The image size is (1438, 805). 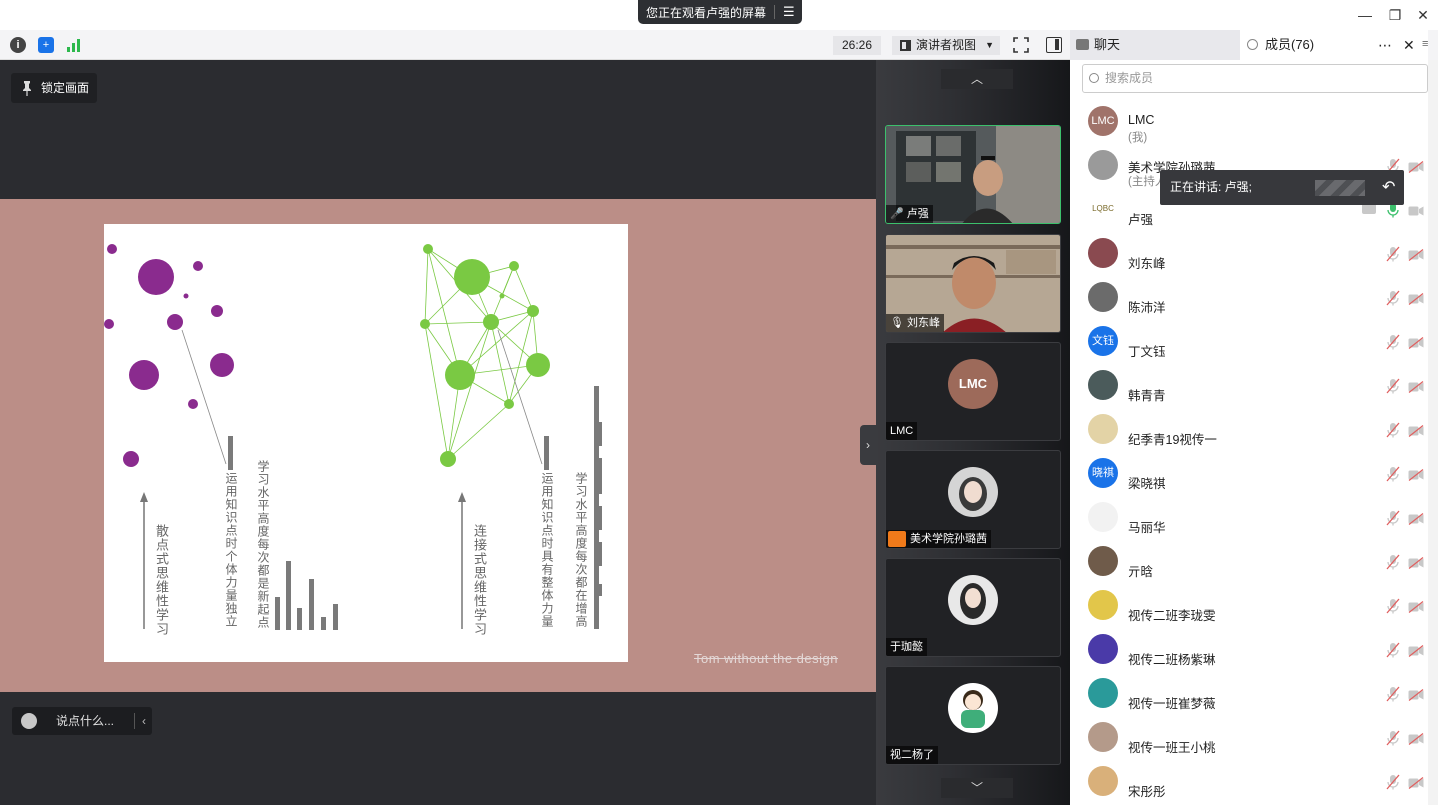 I want to click on video-gallery: ︿ 🎤 卢强 🎙 刘东峰 LMC LMC 美术学院孙璐茜 于珈懿 视二杨了 ﹀, so click(x=973, y=432).